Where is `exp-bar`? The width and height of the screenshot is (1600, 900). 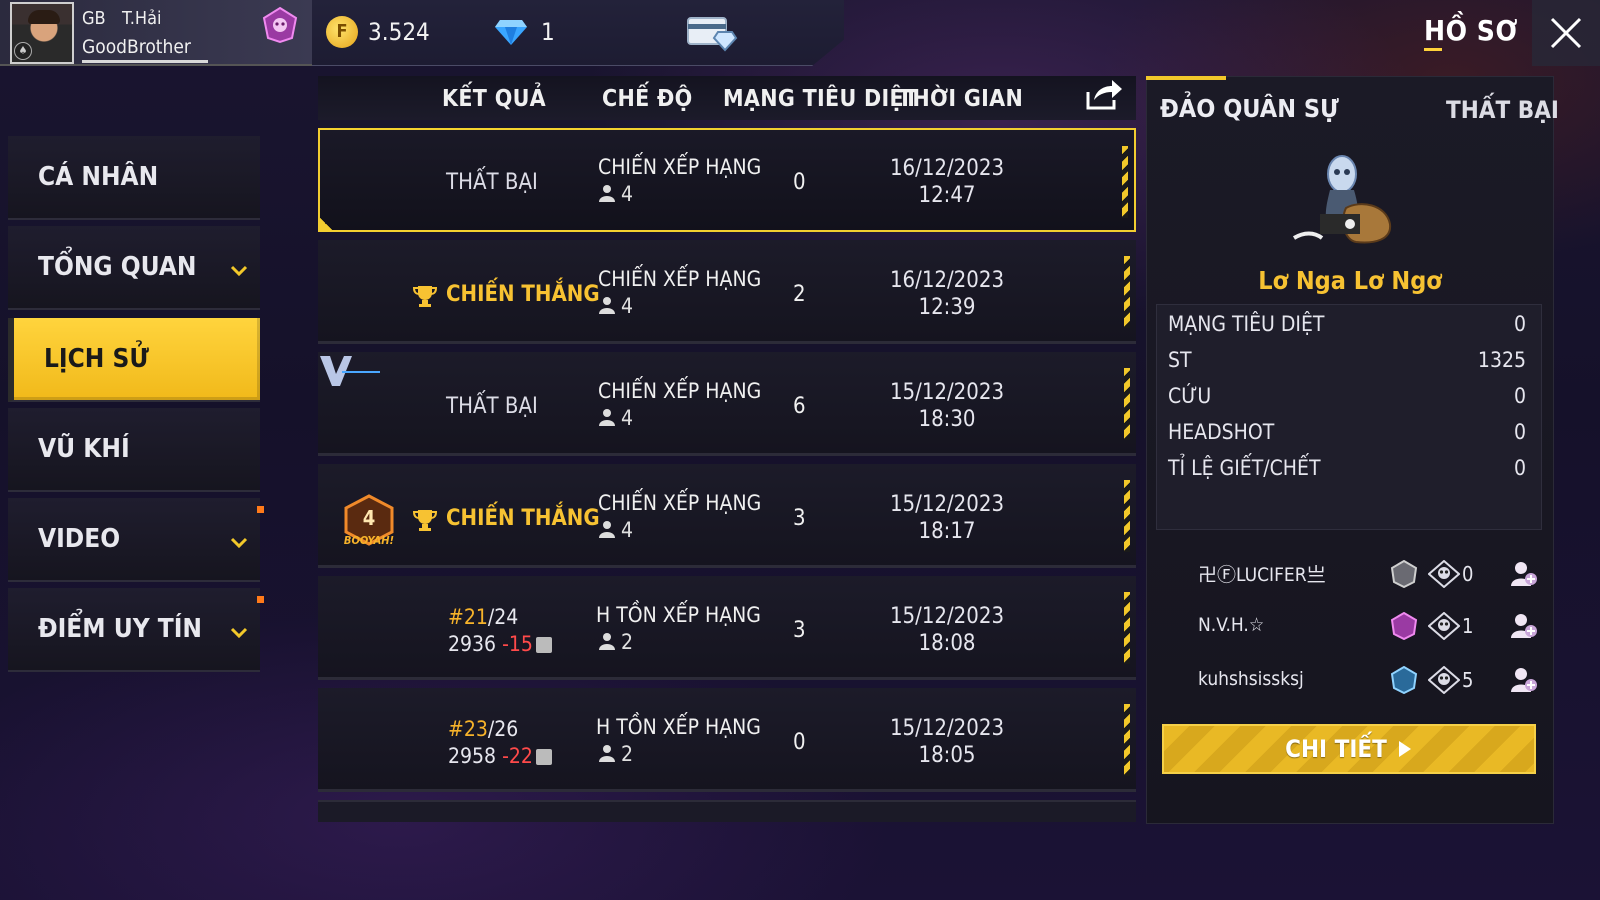
exp-bar is located at coordinates (145, 61).